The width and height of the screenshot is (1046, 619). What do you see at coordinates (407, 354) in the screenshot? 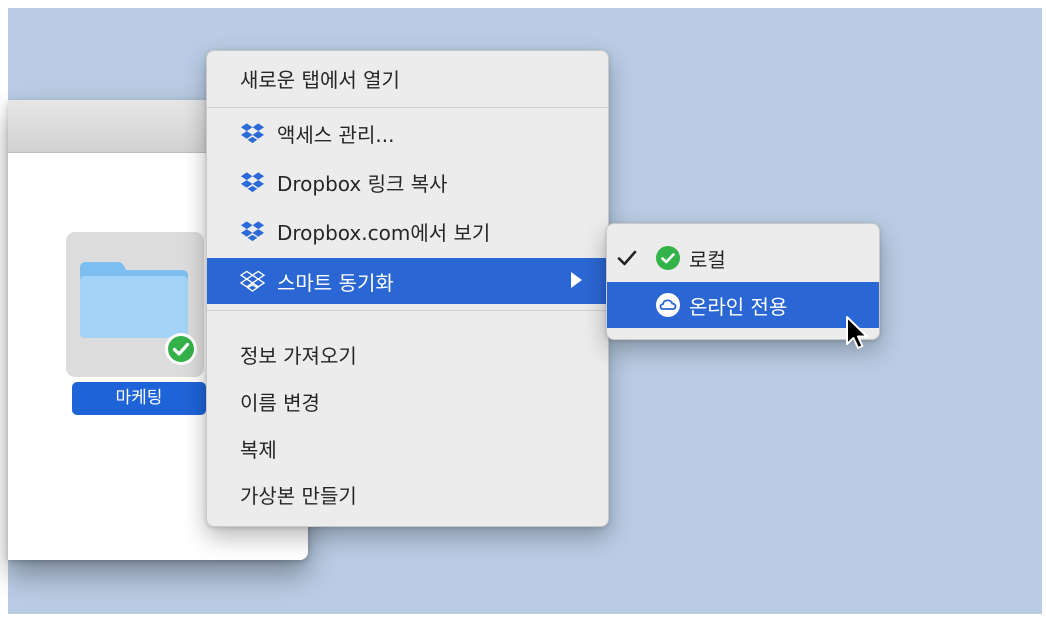
I see `menu-item-get-info: 정보 가져오기` at bounding box center [407, 354].